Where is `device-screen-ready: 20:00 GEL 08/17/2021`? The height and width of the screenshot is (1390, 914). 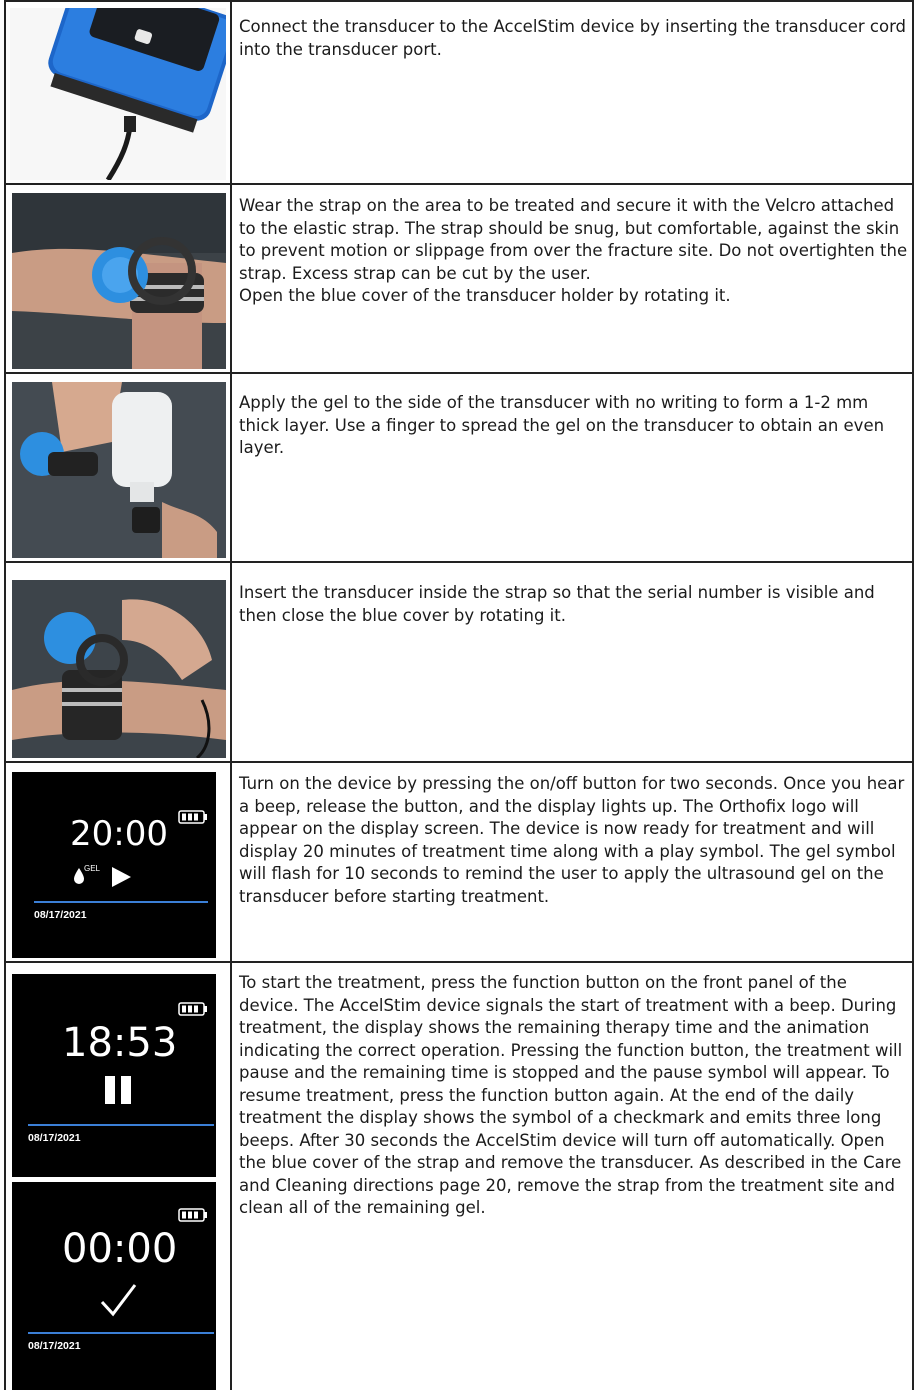 device-screen-ready: 20:00 GEL 08/17/2021 is located at coordinates (114, 865).